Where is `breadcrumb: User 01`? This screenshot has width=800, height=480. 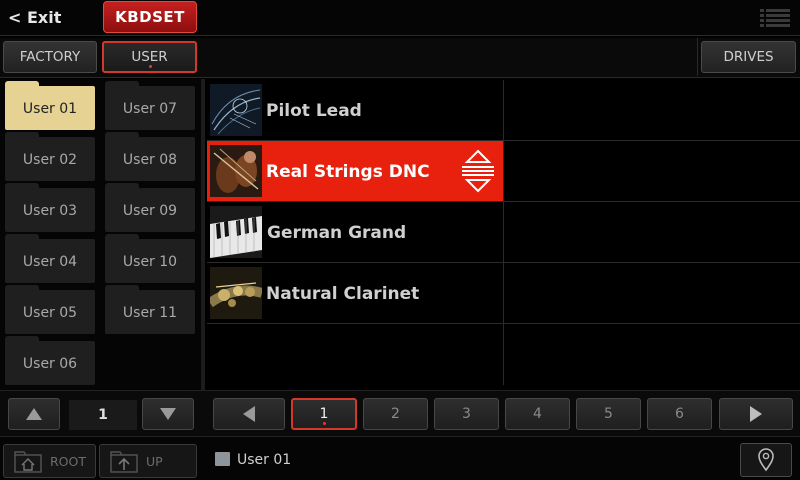 breadcrumb: User 01 is located at coordinates (253, 460).